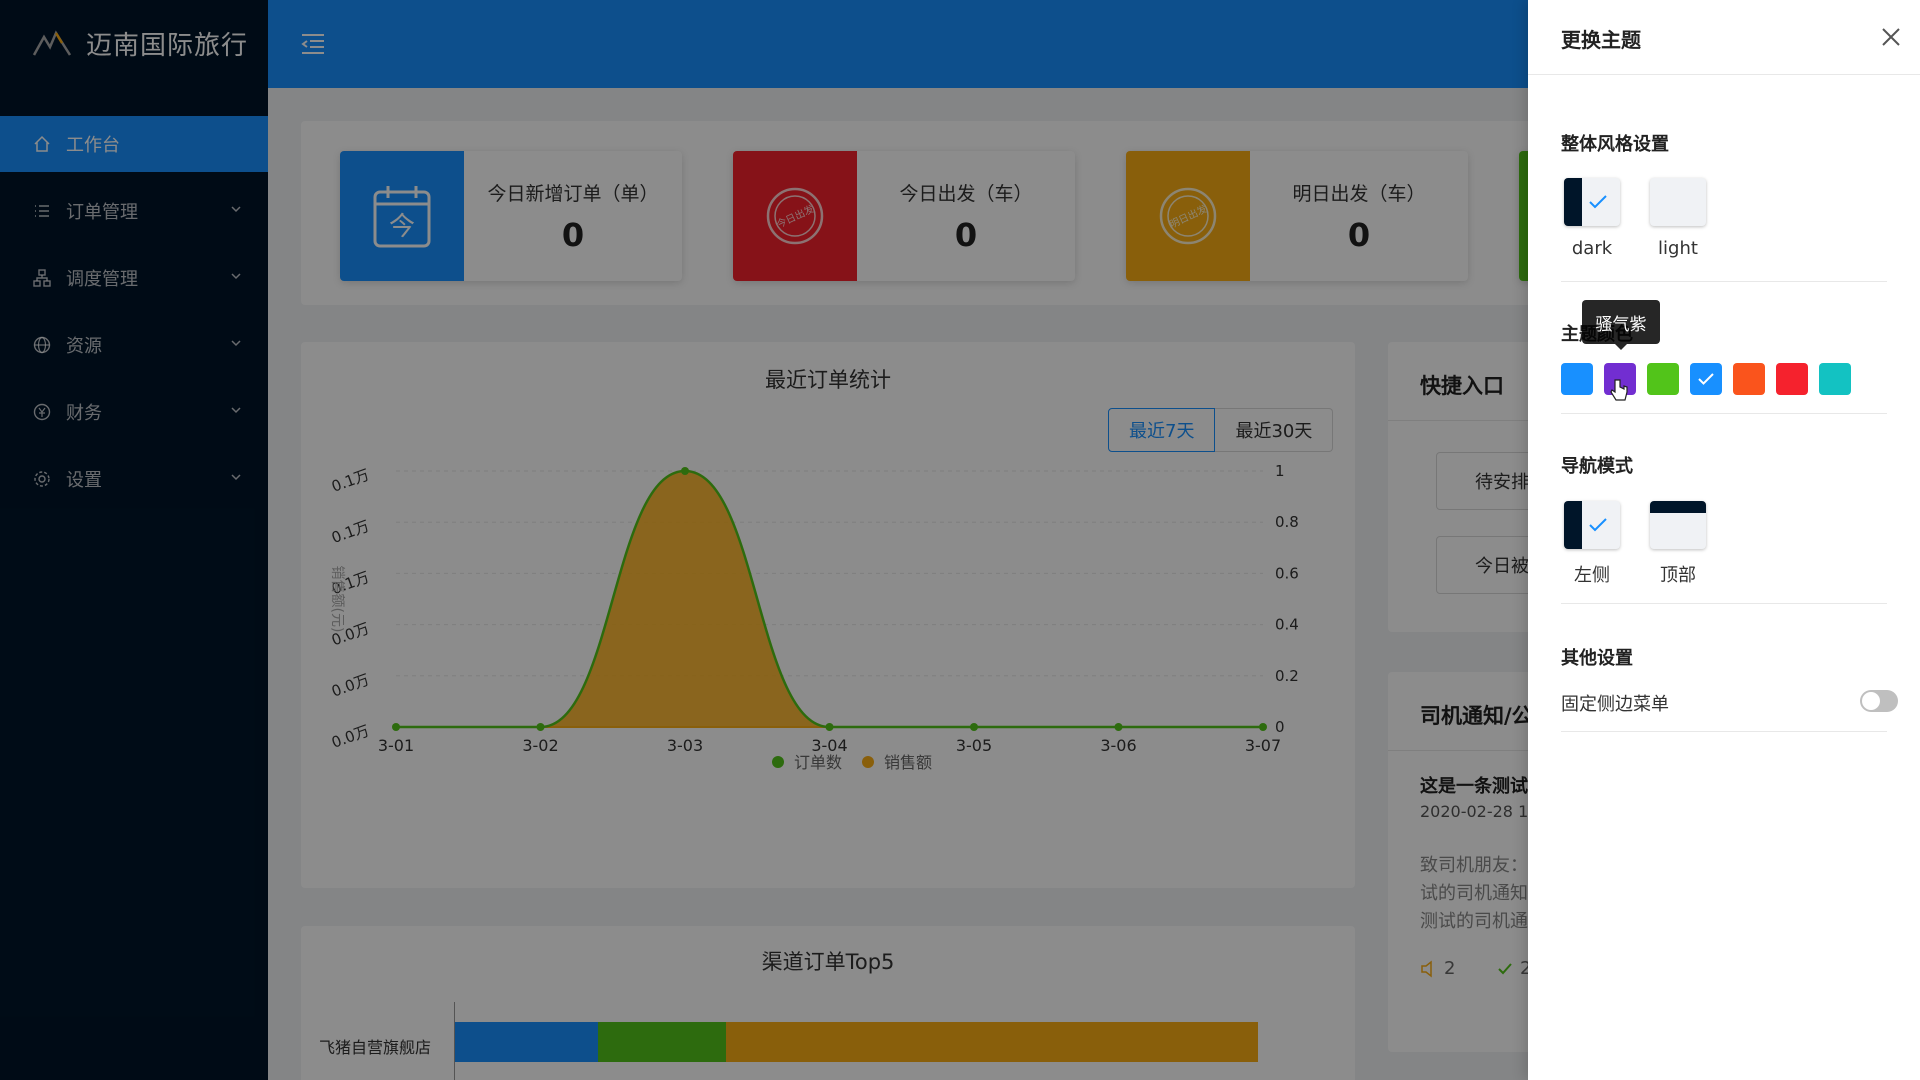  I want to click on nav-top-option, so click(1678, 525).